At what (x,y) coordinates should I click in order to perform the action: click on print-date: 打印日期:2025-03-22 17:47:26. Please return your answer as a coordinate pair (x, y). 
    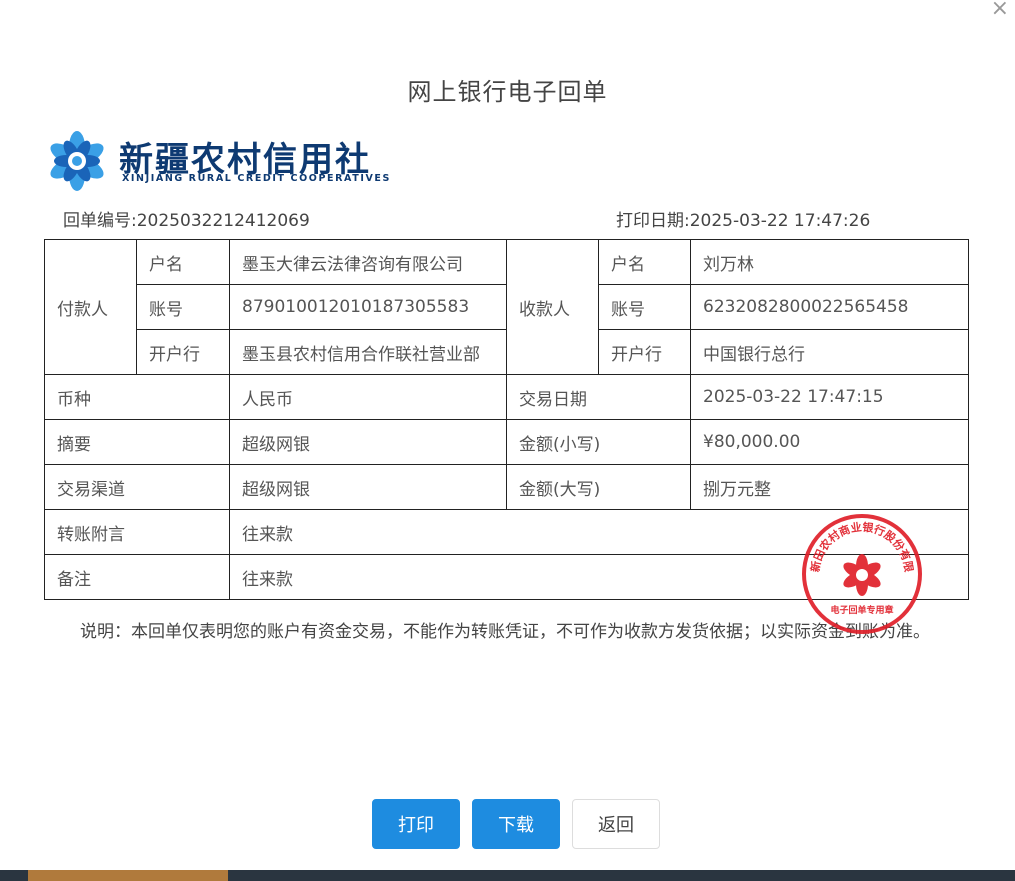
    Looking at the image, I should click on (743, 218).